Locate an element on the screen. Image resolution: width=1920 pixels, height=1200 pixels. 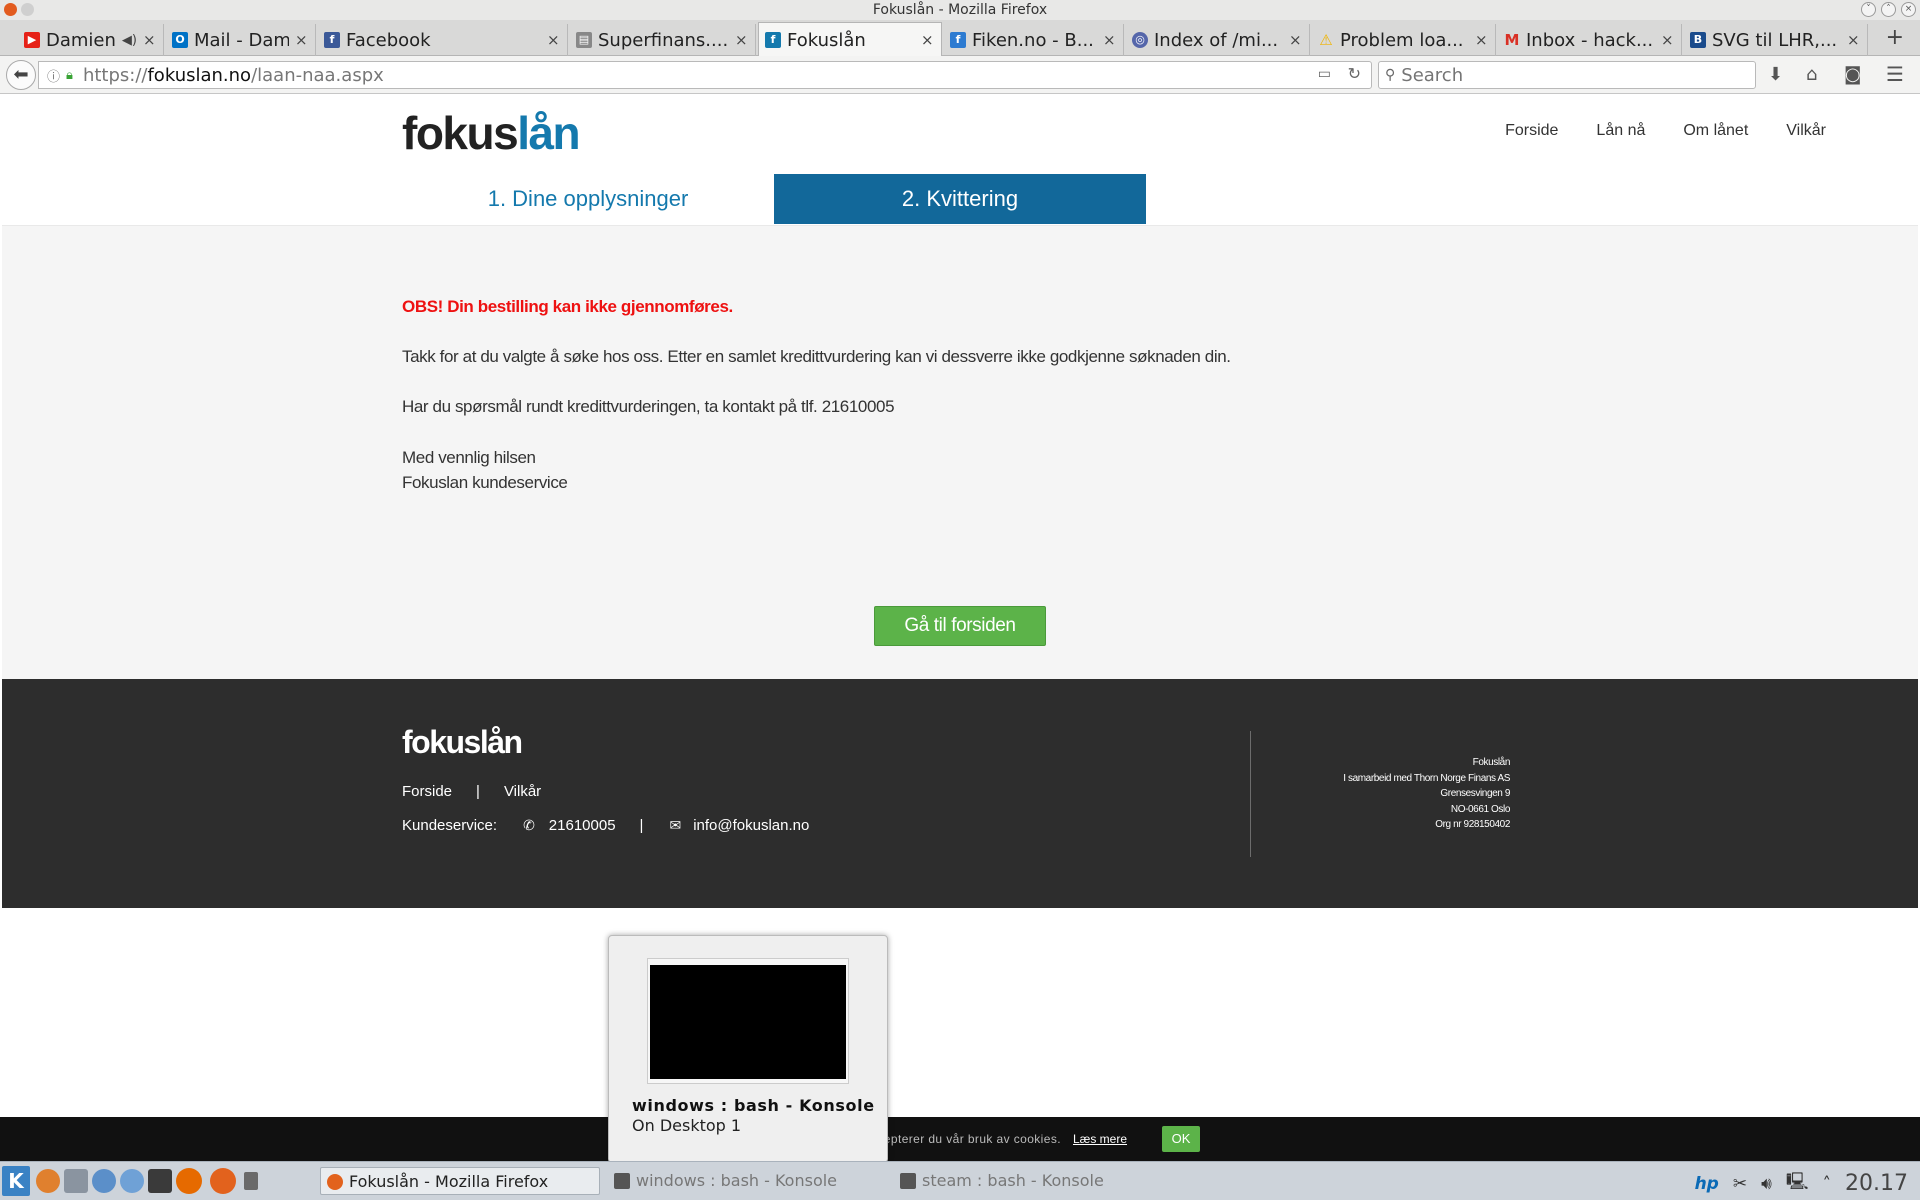
url-text: https://fokuslan.no/laan-naa.aspx is located at coordinates (233, 75).